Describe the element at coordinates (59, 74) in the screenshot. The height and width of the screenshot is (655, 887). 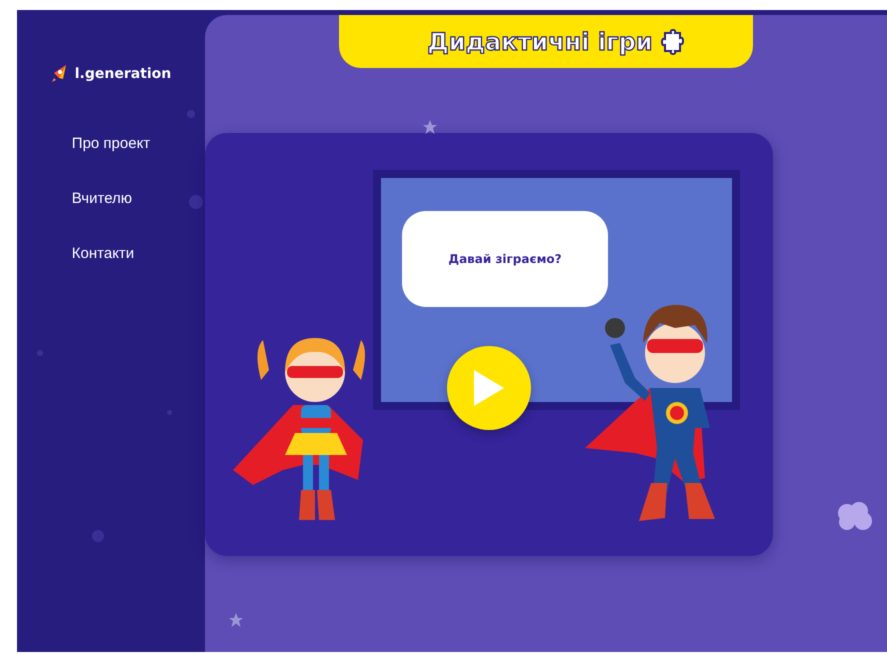
I see `rocket-icon` at that location.